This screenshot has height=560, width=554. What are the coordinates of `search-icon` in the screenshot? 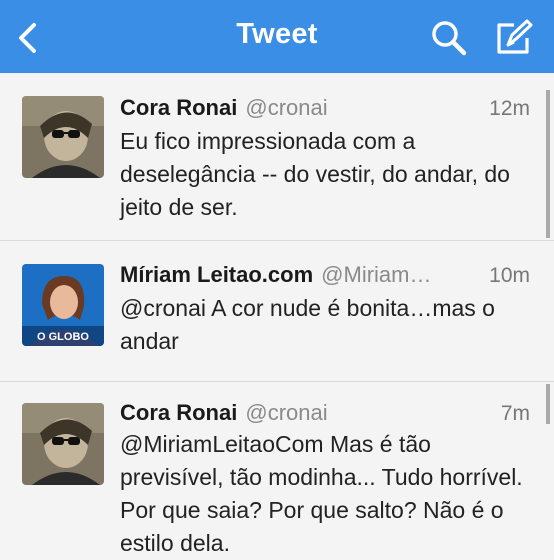 It's located at (449, 38).